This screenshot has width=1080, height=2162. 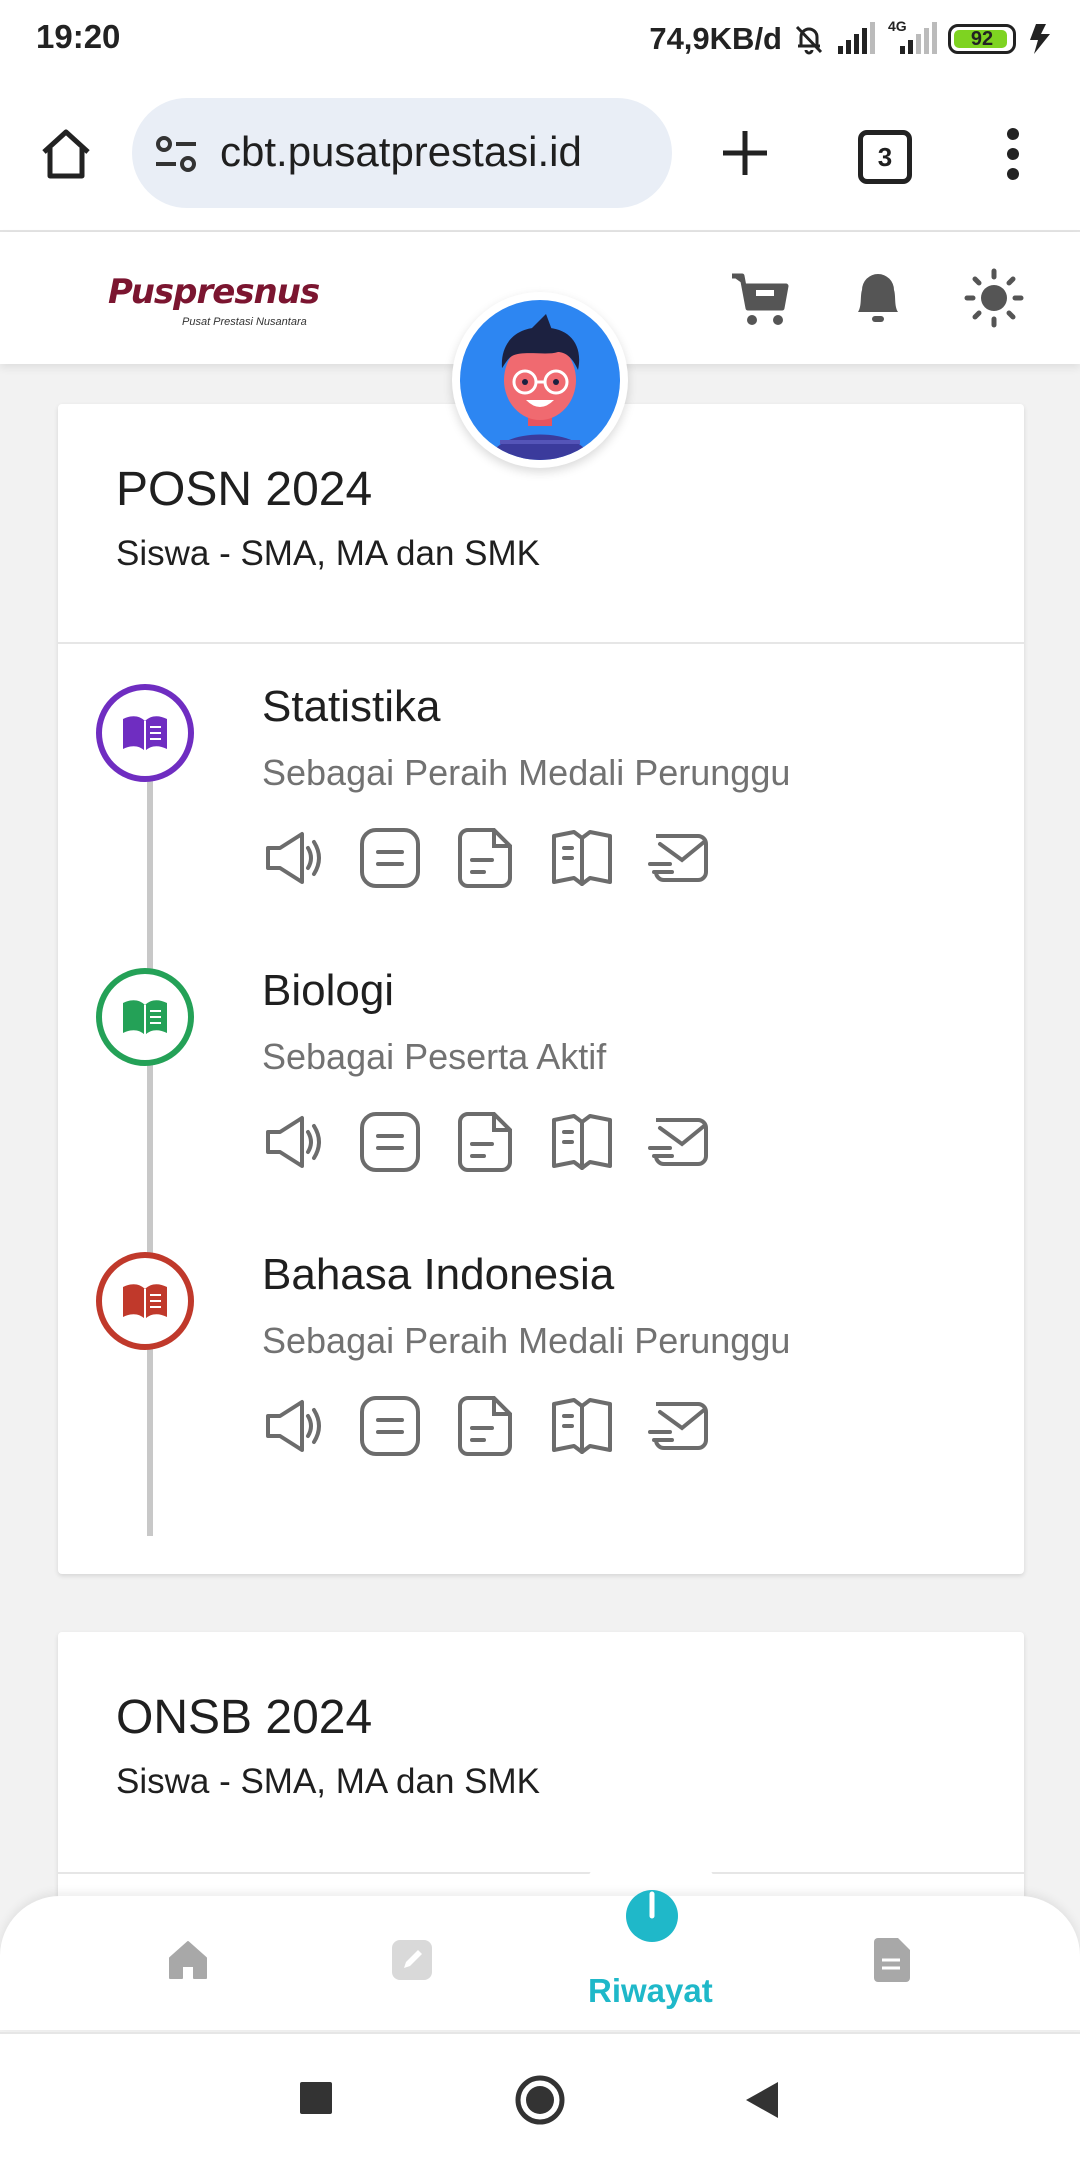 I want to click on address-bar: cbt.pusatprestasi.id, so click(x=402, y=153).